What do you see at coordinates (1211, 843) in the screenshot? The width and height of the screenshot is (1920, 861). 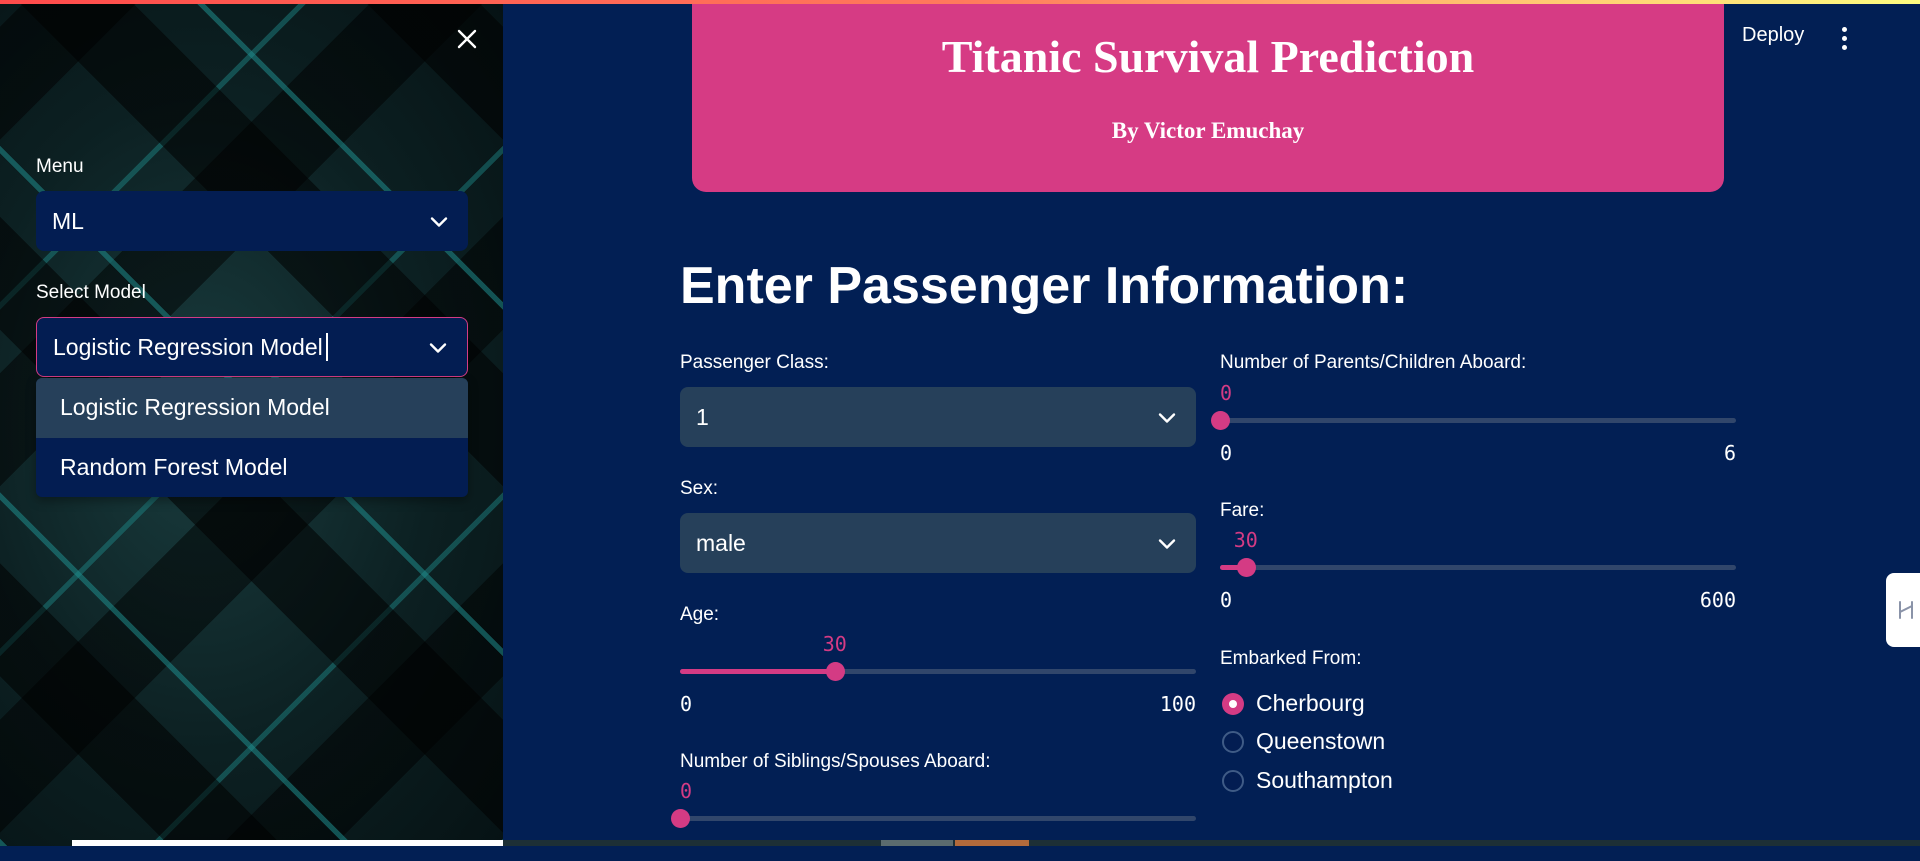 I see `bottom-bar` at bounding box center [1211, 843].